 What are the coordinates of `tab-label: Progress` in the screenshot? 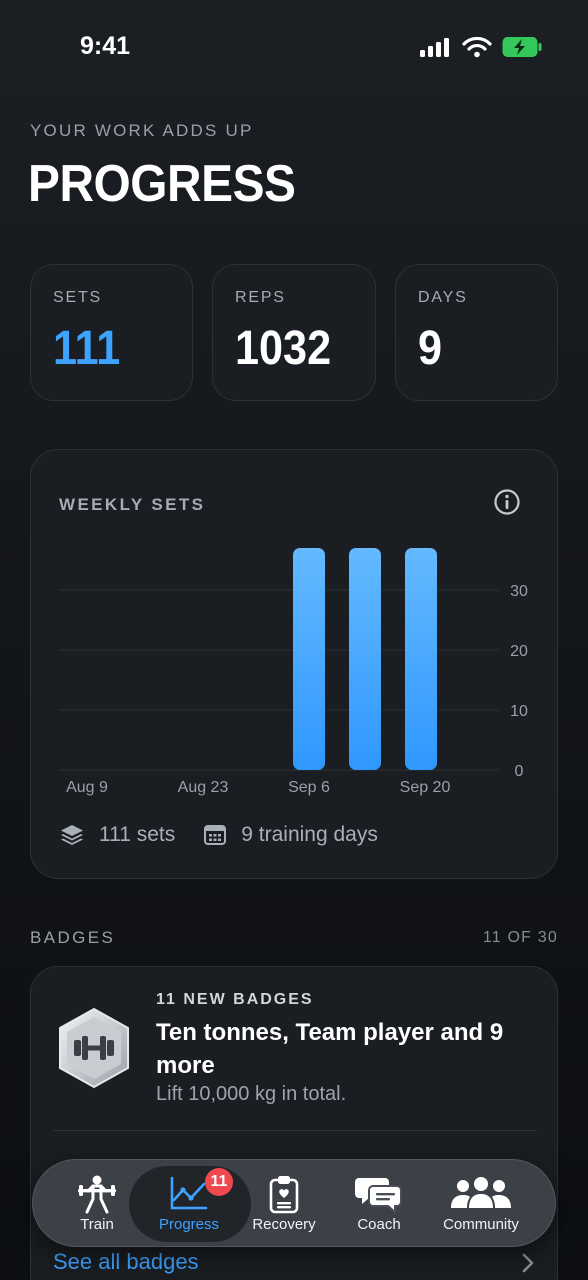 It's located at (189, 1224).